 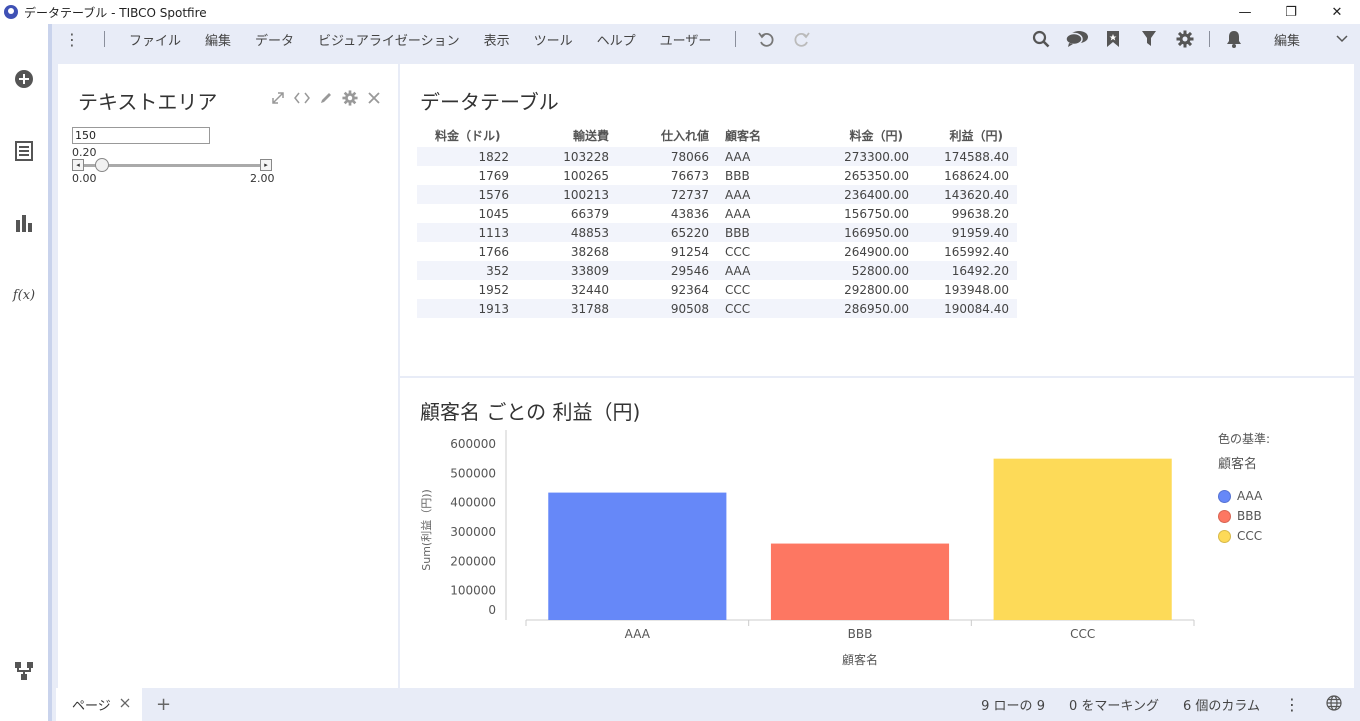 What do you see at coordinates (967, 194) in the screenshot?
I see `table-cell: 143620.40` at bounding box center [967, 194].